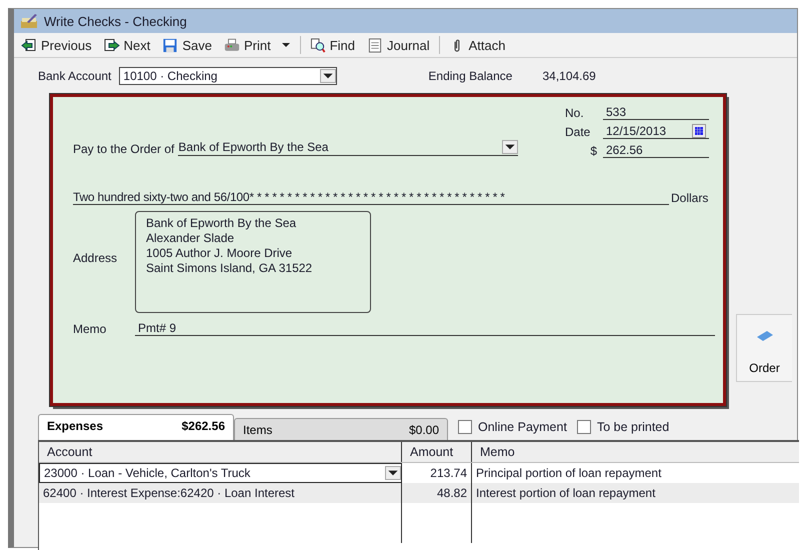 The image size is (812, 550). Describe the element at coordinates (656, 150) in the screenshot. I see `amount-field: 262.56` at that location.